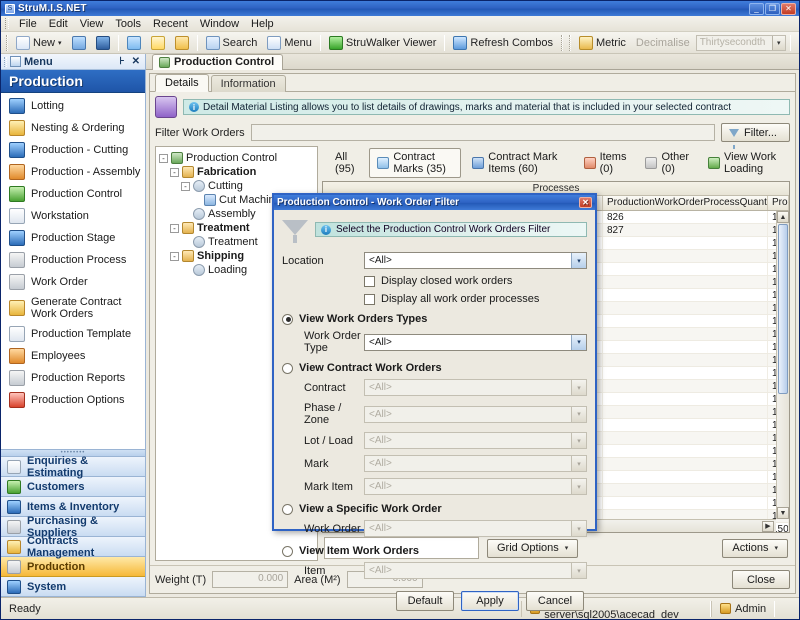  I want to click on tree-node-fabrication: - Fabrication, so click(236, 172).